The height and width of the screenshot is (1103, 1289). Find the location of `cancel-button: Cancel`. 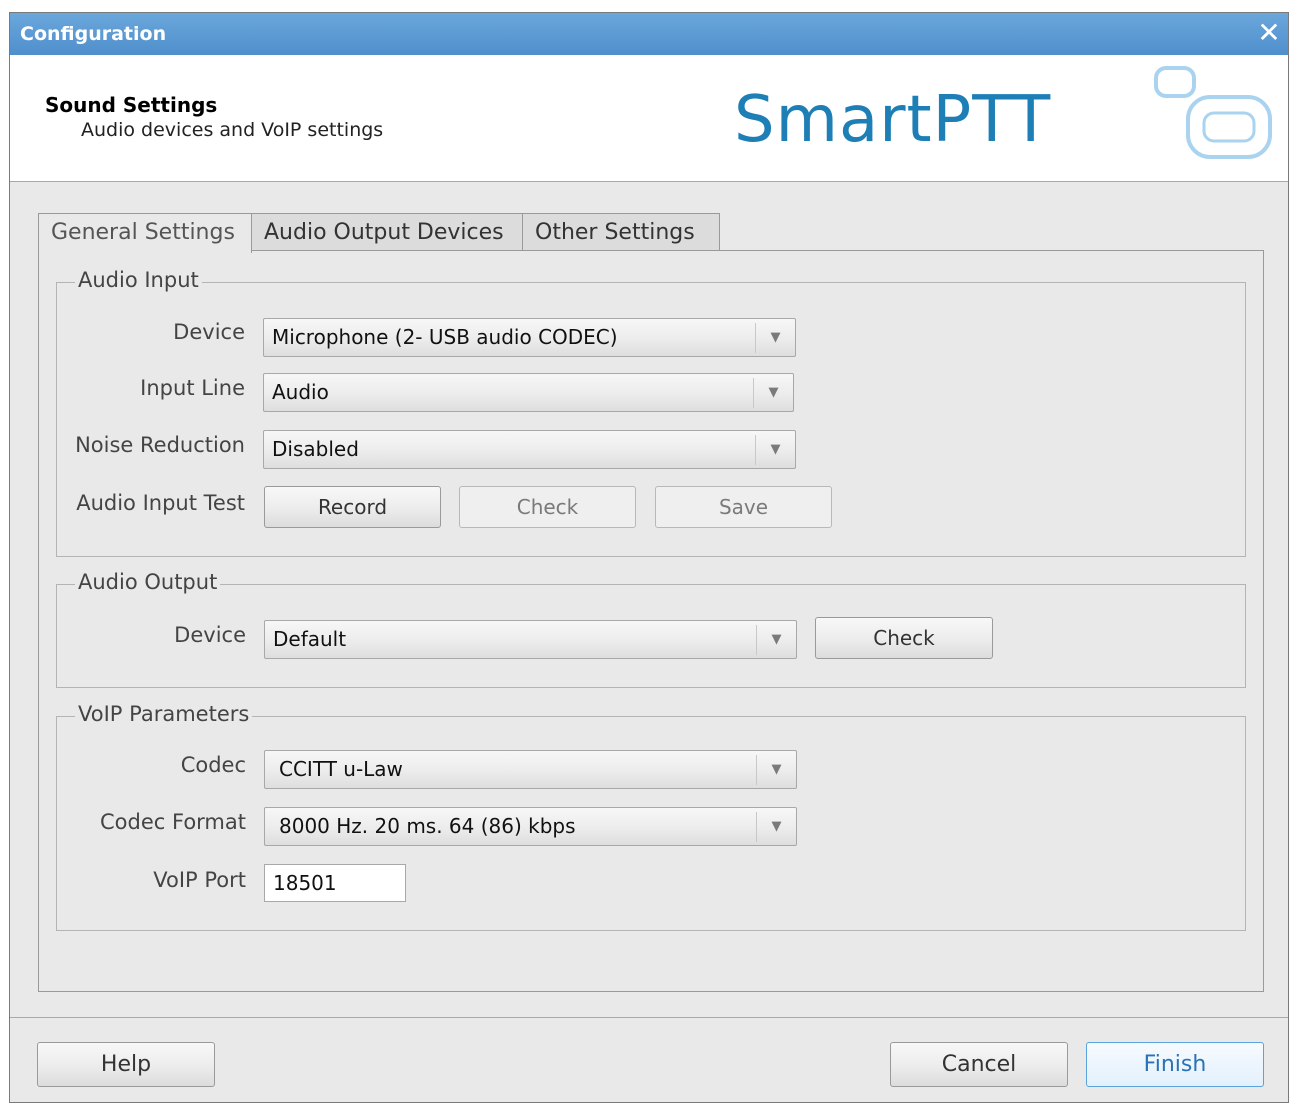

cancel-button: Cancel is located at coordinates (979, 1064).